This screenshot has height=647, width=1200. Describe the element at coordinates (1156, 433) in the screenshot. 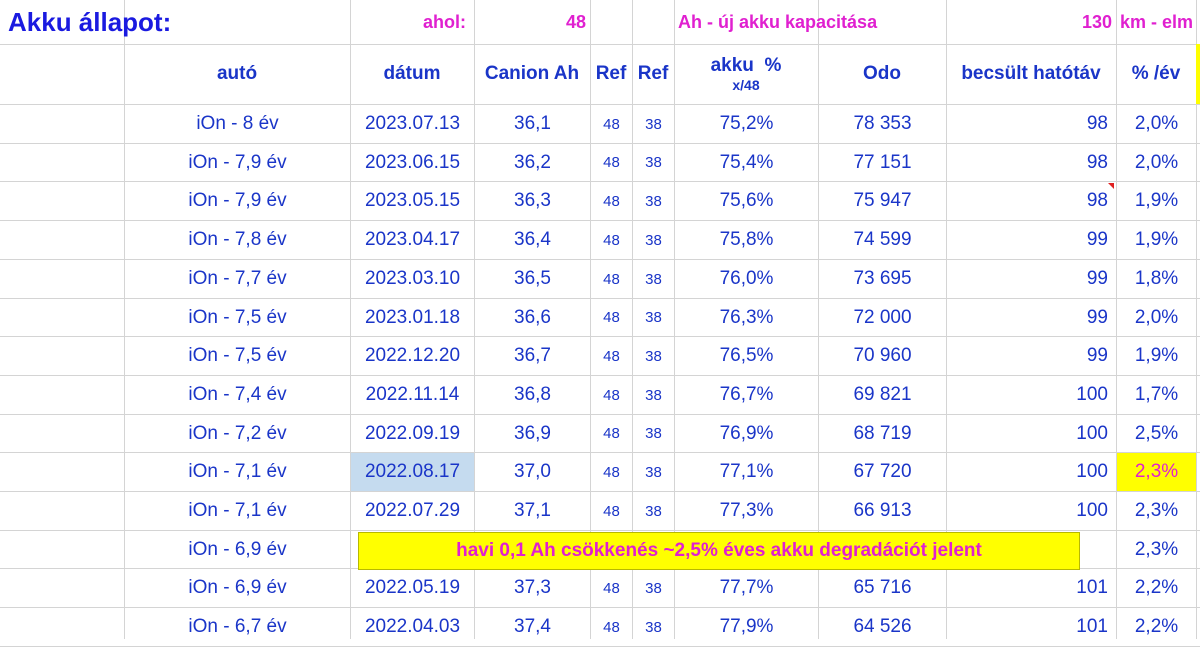

I see `cell-pct: 2,5%` at that location.